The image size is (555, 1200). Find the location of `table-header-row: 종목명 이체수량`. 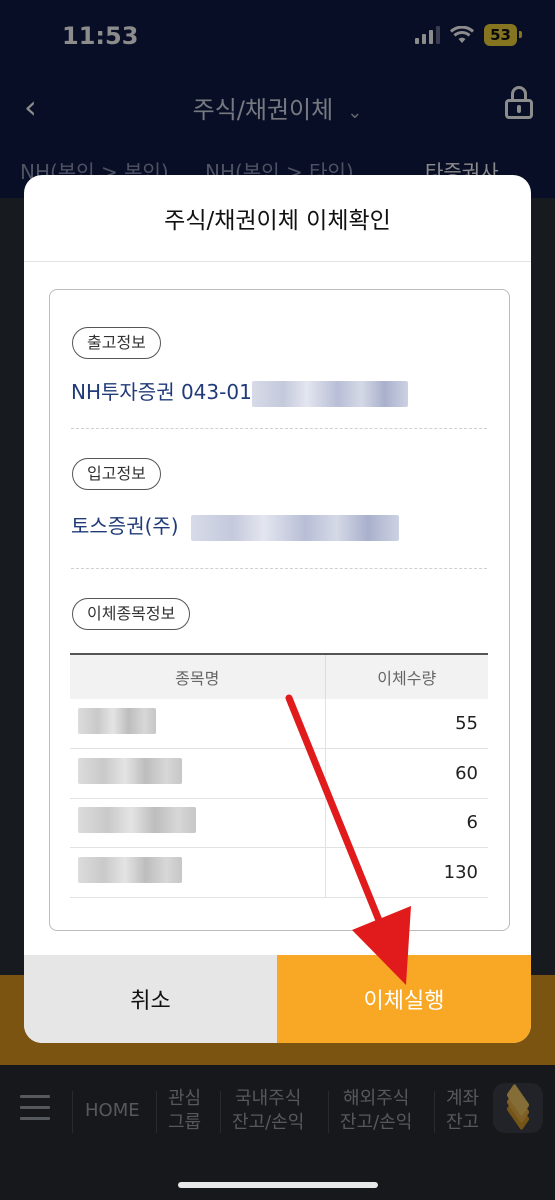

table-header-row: 종목명 이체수량 is located at coordinates (279, 676).